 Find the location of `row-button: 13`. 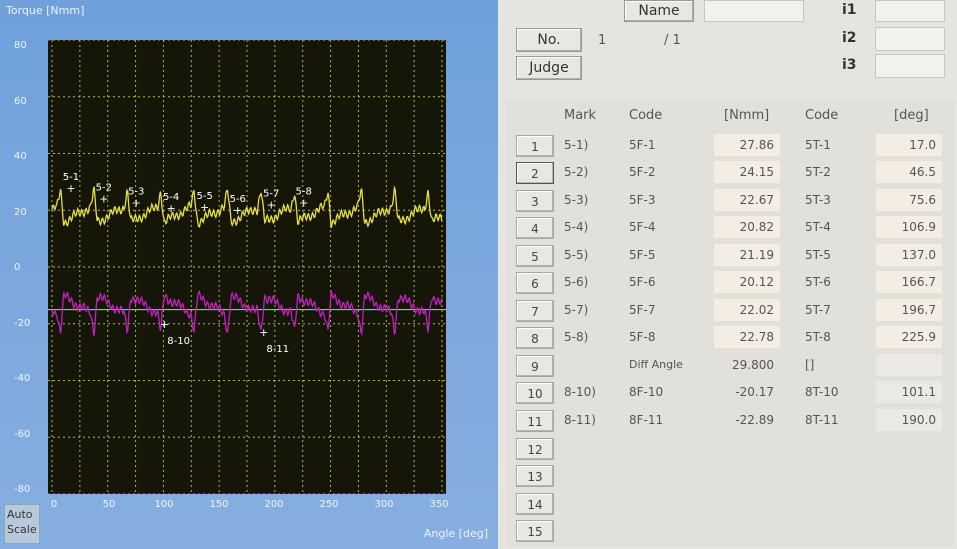

row-button: 13 is located at coordinates (535, 476).